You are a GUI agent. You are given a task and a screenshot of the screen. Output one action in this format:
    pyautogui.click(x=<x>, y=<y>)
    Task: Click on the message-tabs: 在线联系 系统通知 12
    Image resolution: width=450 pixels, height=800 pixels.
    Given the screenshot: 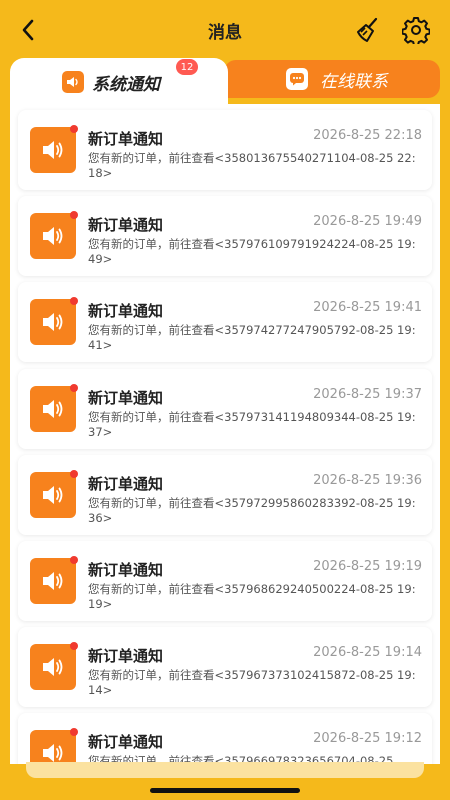 What is the action you would take?
    pyautogui.click(x=225, y=82)
    